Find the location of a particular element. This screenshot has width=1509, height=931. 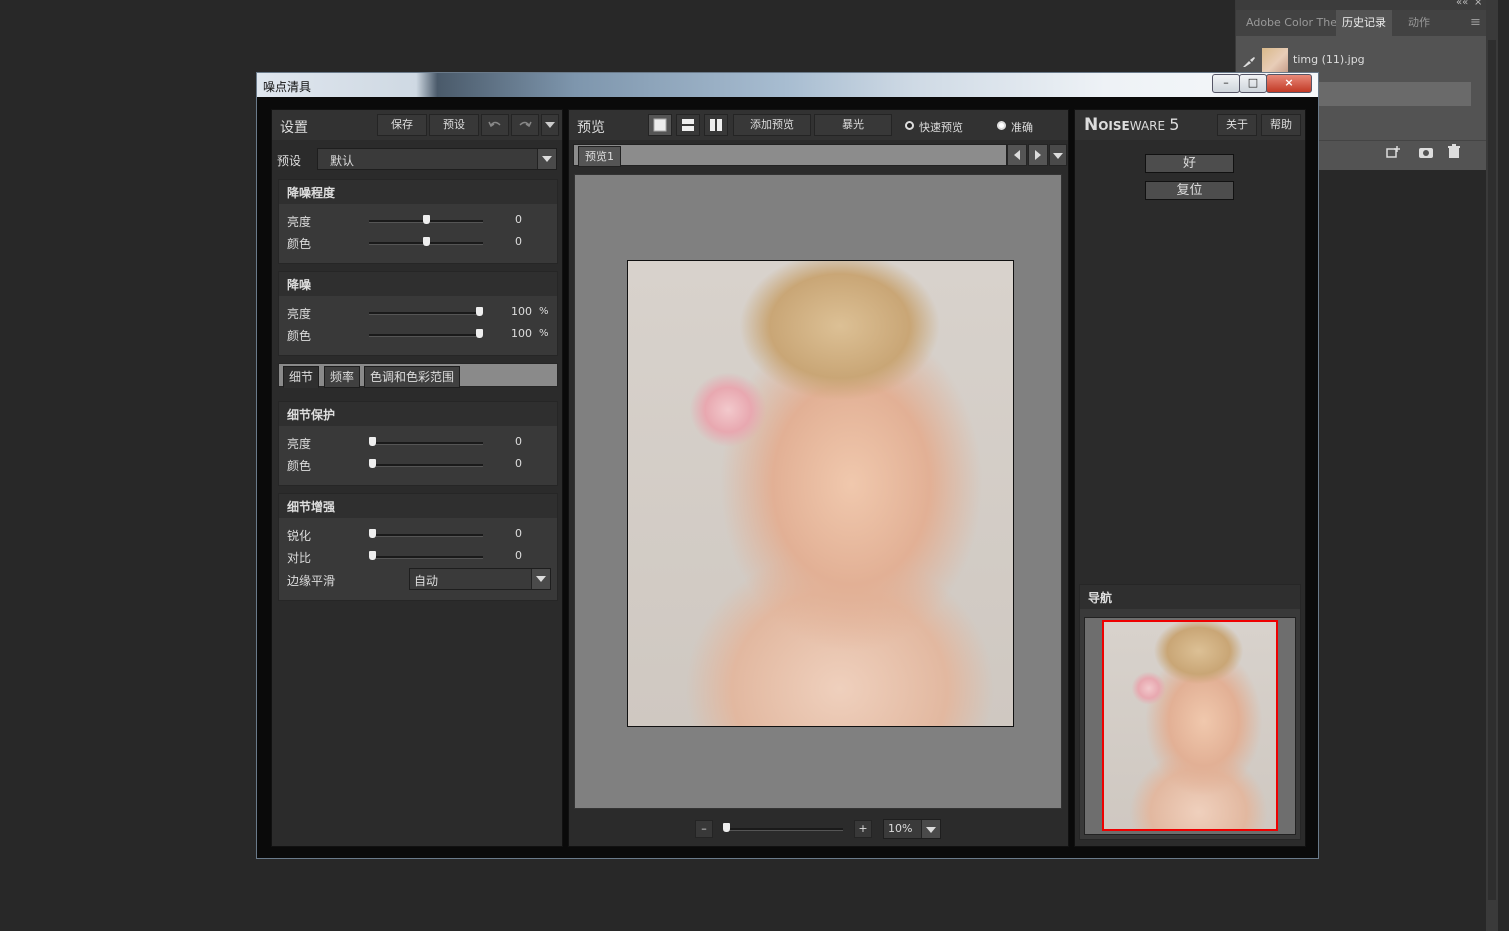

single-view-icon is located at coordinates (660, 125).